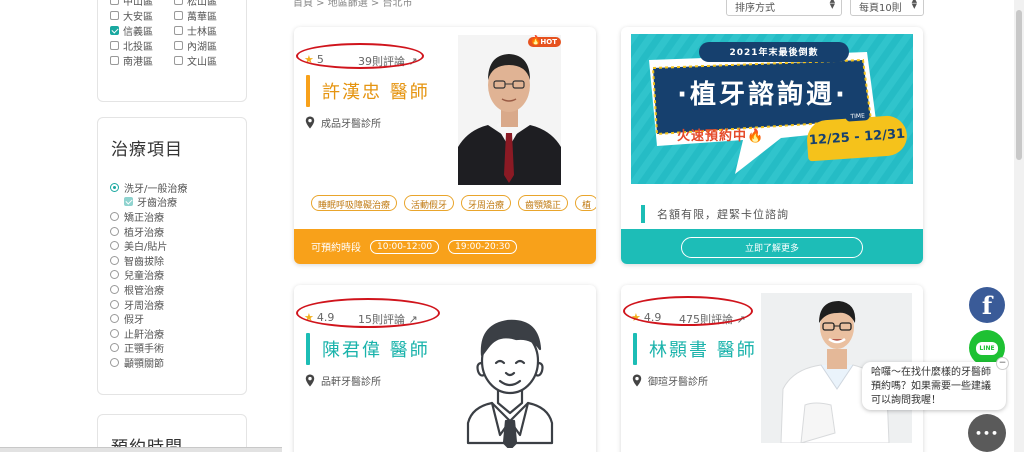 The image size is (1024, 452). Describe the element at coordinates (148, 216) in the screenshot. I see `treatment-option: 矯正治療` at that location.